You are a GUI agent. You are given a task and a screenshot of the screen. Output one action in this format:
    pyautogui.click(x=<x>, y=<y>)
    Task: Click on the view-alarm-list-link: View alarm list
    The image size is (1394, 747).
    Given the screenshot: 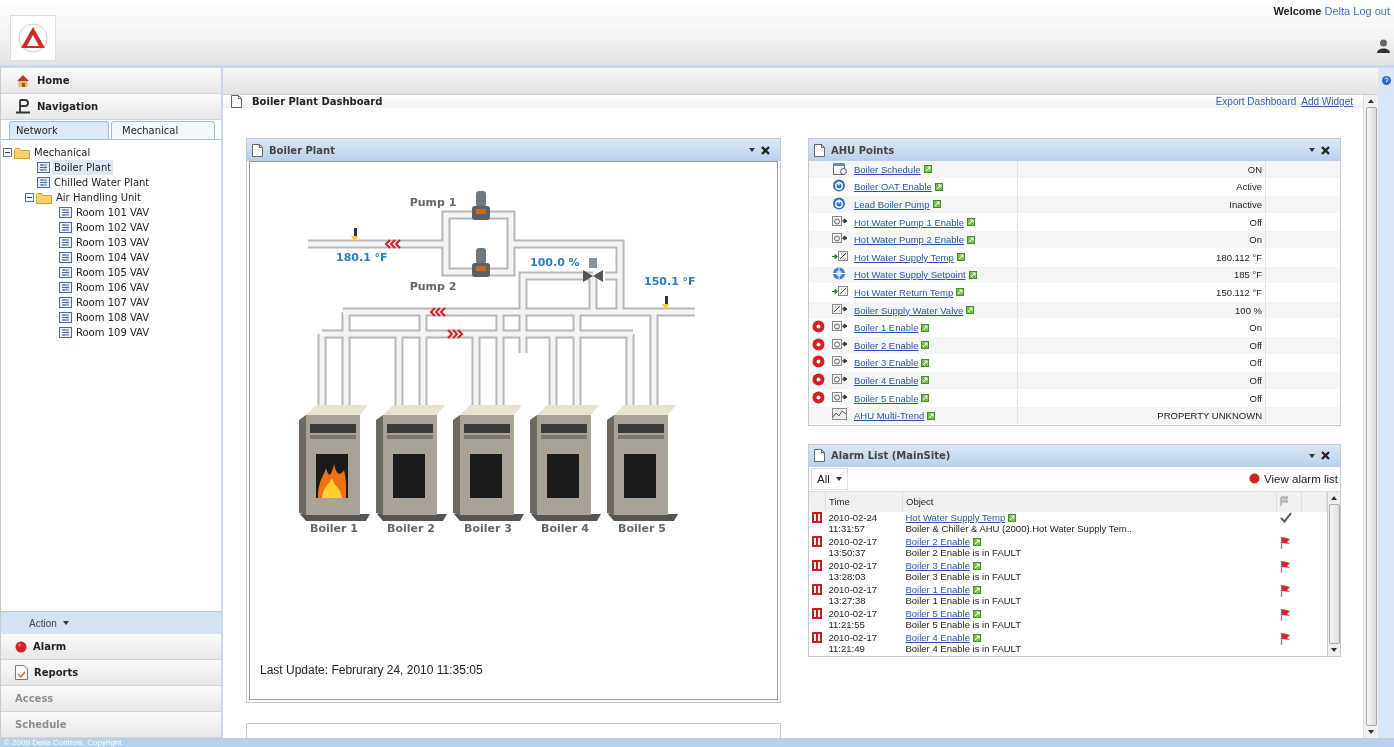 What is the action you would take?
    pyautogui.click(x=1293, y=478)
    